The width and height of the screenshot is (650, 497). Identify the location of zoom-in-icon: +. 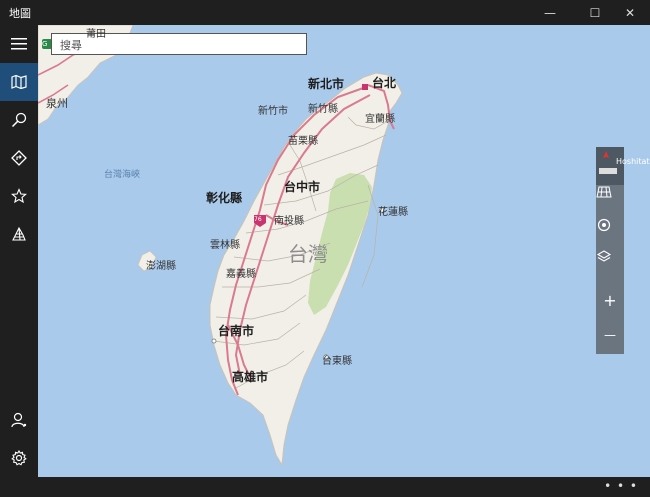
(610, 300).